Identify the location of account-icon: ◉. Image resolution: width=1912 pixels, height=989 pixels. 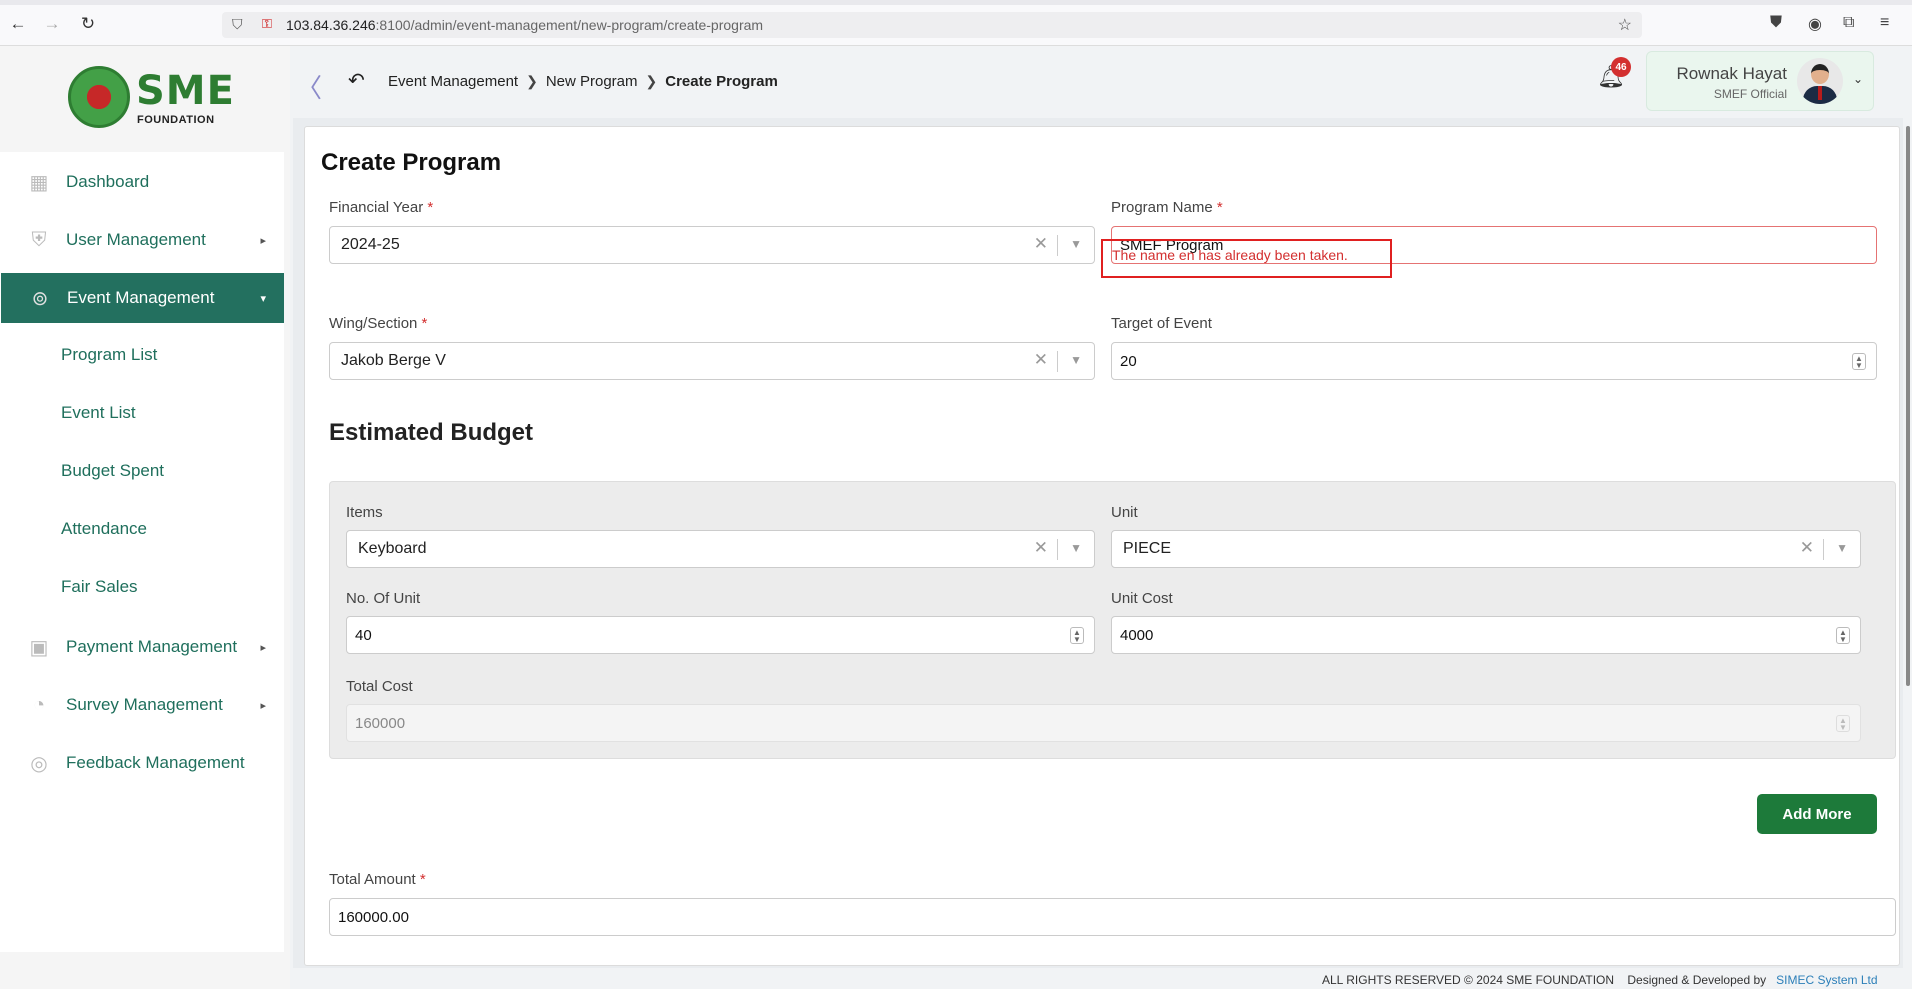
(1815, 24).